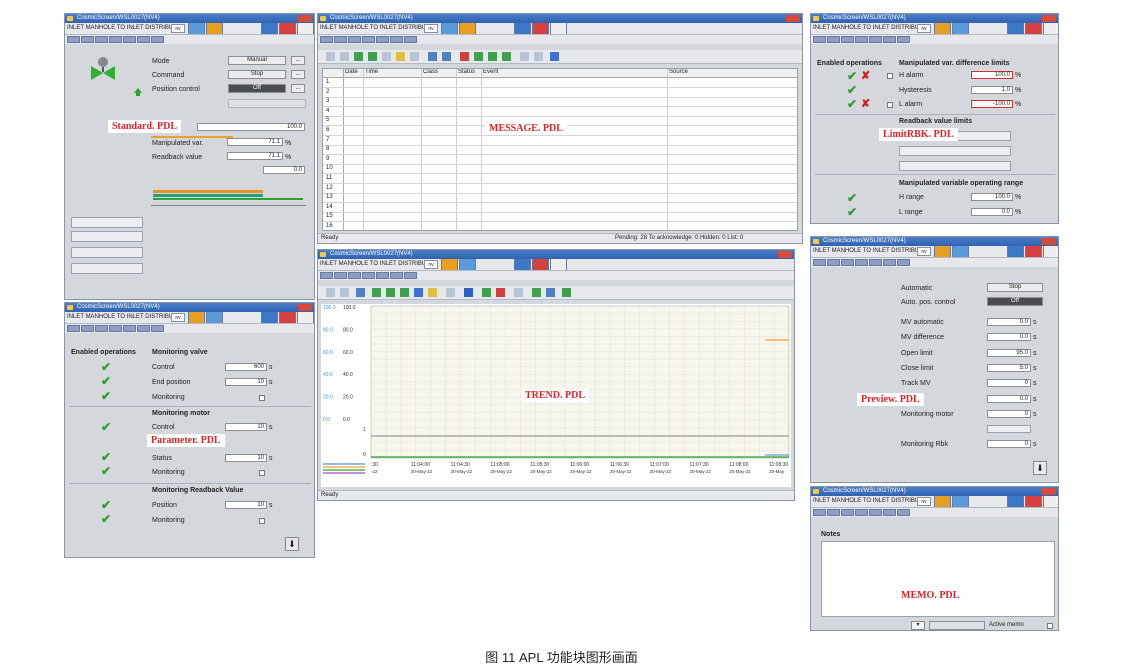 This screenshot has height=671, width=1123. What do you see at coordinates (992, 197) in the screenshot?
I see `h-range-field: 100.0` at bounding box center [992, 197].